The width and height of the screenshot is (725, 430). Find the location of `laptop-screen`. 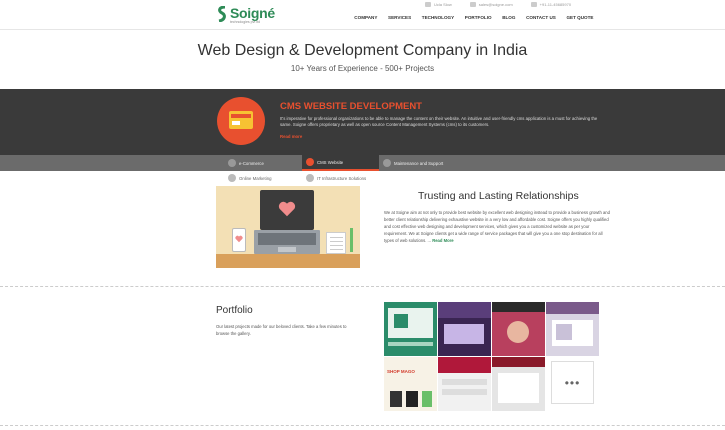

laptop-screen is located at coordinates (287, 210).